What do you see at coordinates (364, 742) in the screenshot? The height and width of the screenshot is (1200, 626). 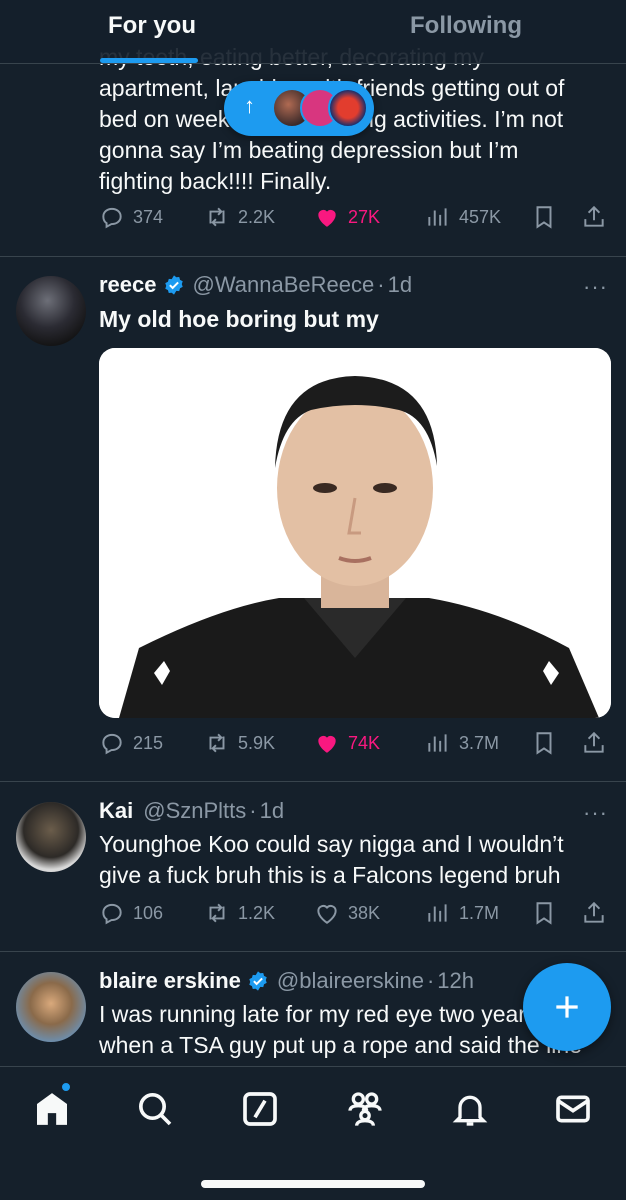 I see `like-count: 74K` at bounding box center [364, 742].